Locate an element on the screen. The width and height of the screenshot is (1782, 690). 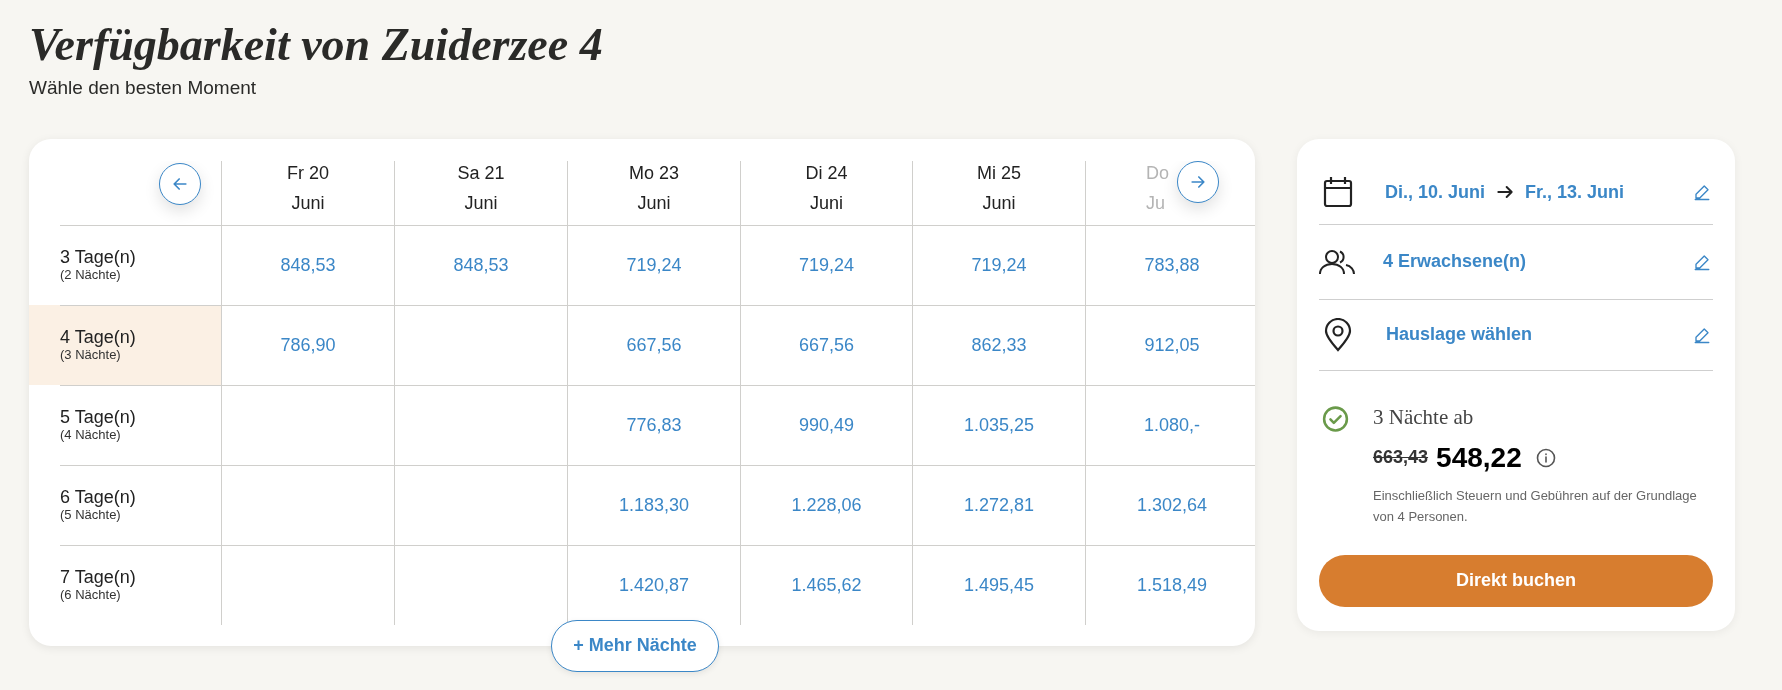
page-title: Verfügbarkeit von Zuiderzee 4 is located at coordinates (316, 45).